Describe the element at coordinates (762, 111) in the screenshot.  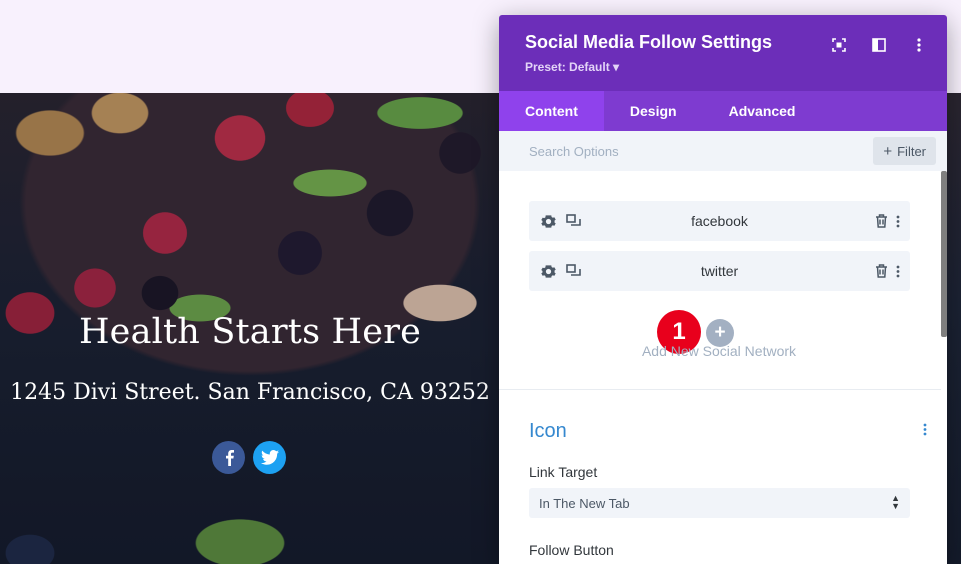
I see `tab-advanced: Advanced` at that location.